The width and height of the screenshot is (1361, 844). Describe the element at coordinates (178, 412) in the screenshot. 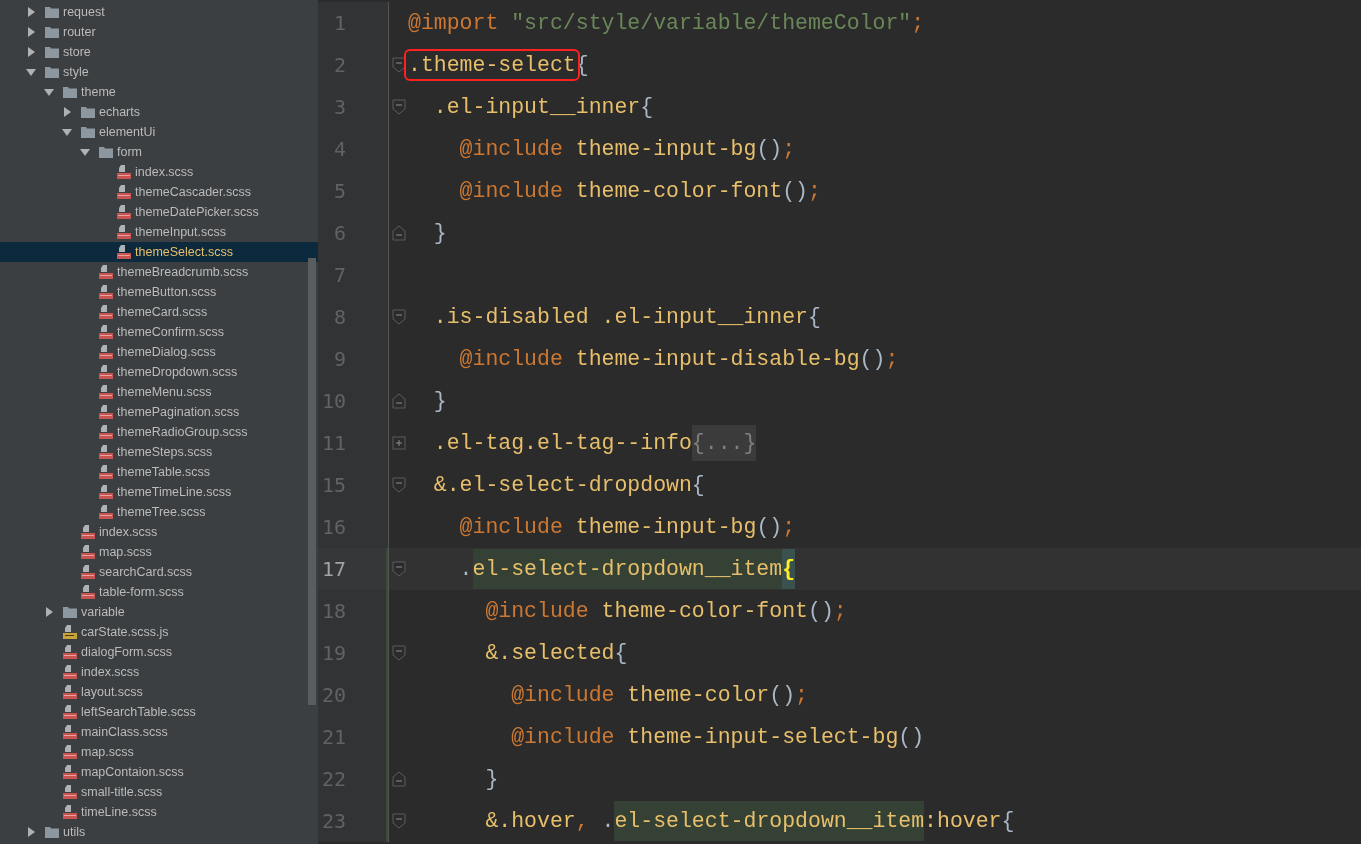

I see `tree-item-label: themePagination.scss` at that location.